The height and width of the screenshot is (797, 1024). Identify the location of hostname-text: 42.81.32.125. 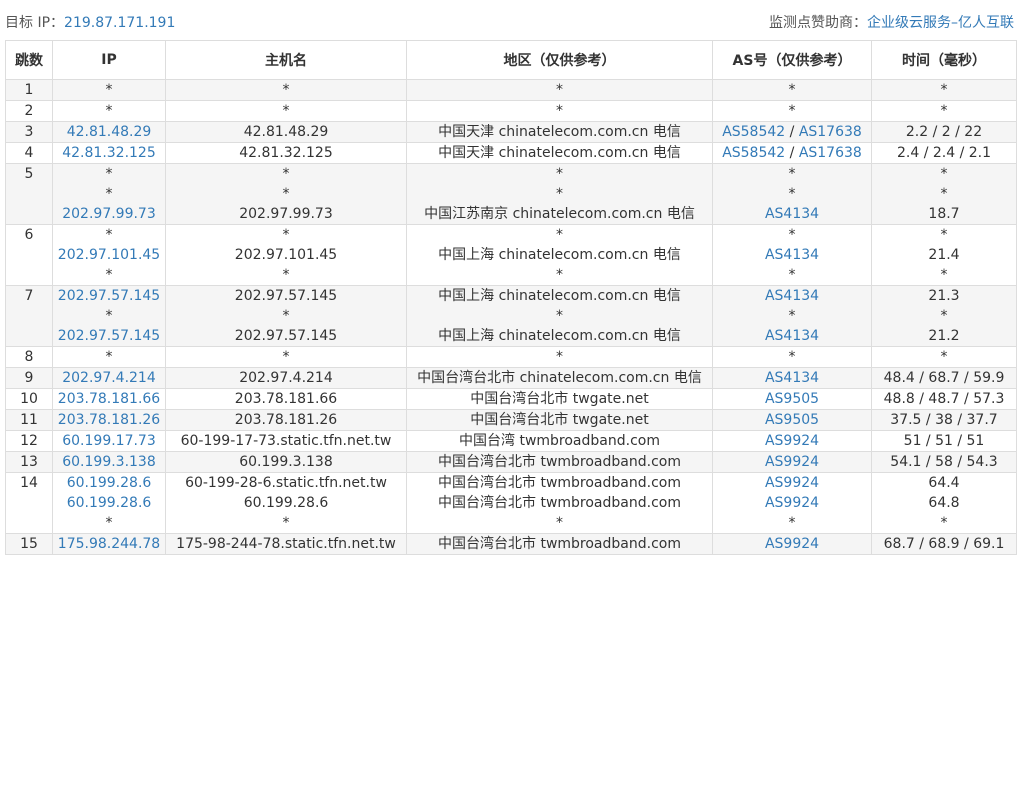
(286, 153).